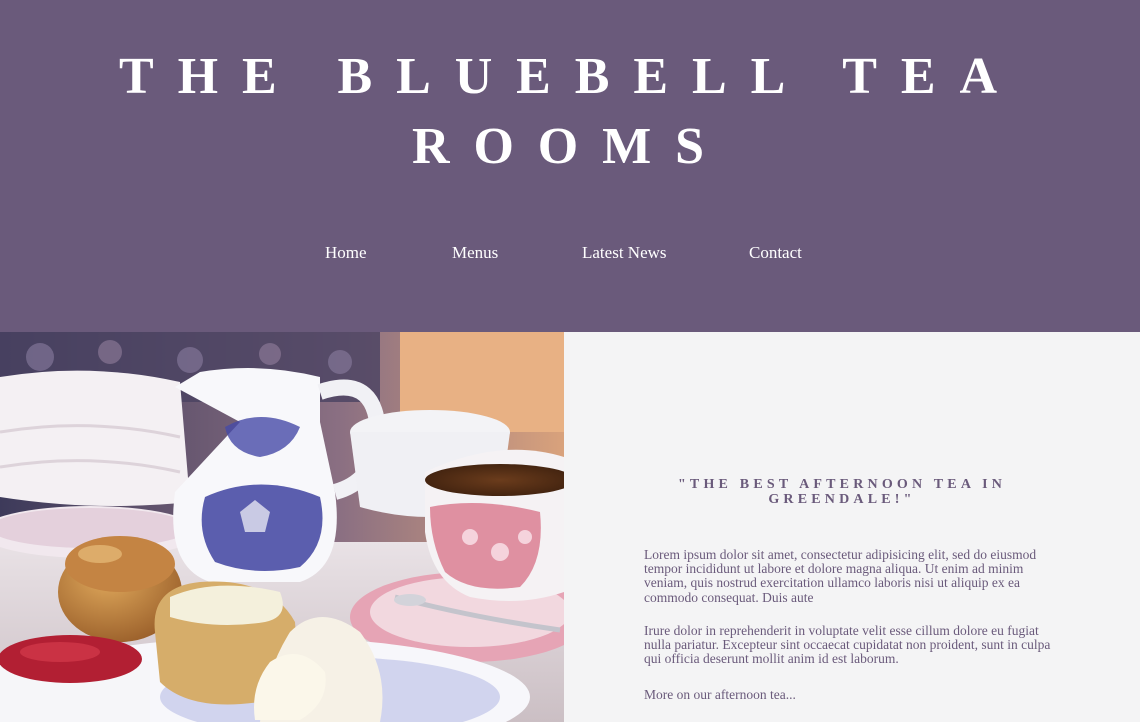 The width and height of the screenshot is (1140, 722). Describe the element at coordinates (775, 253) in the screenshot. I see `nav-contact: Contact` at that location.